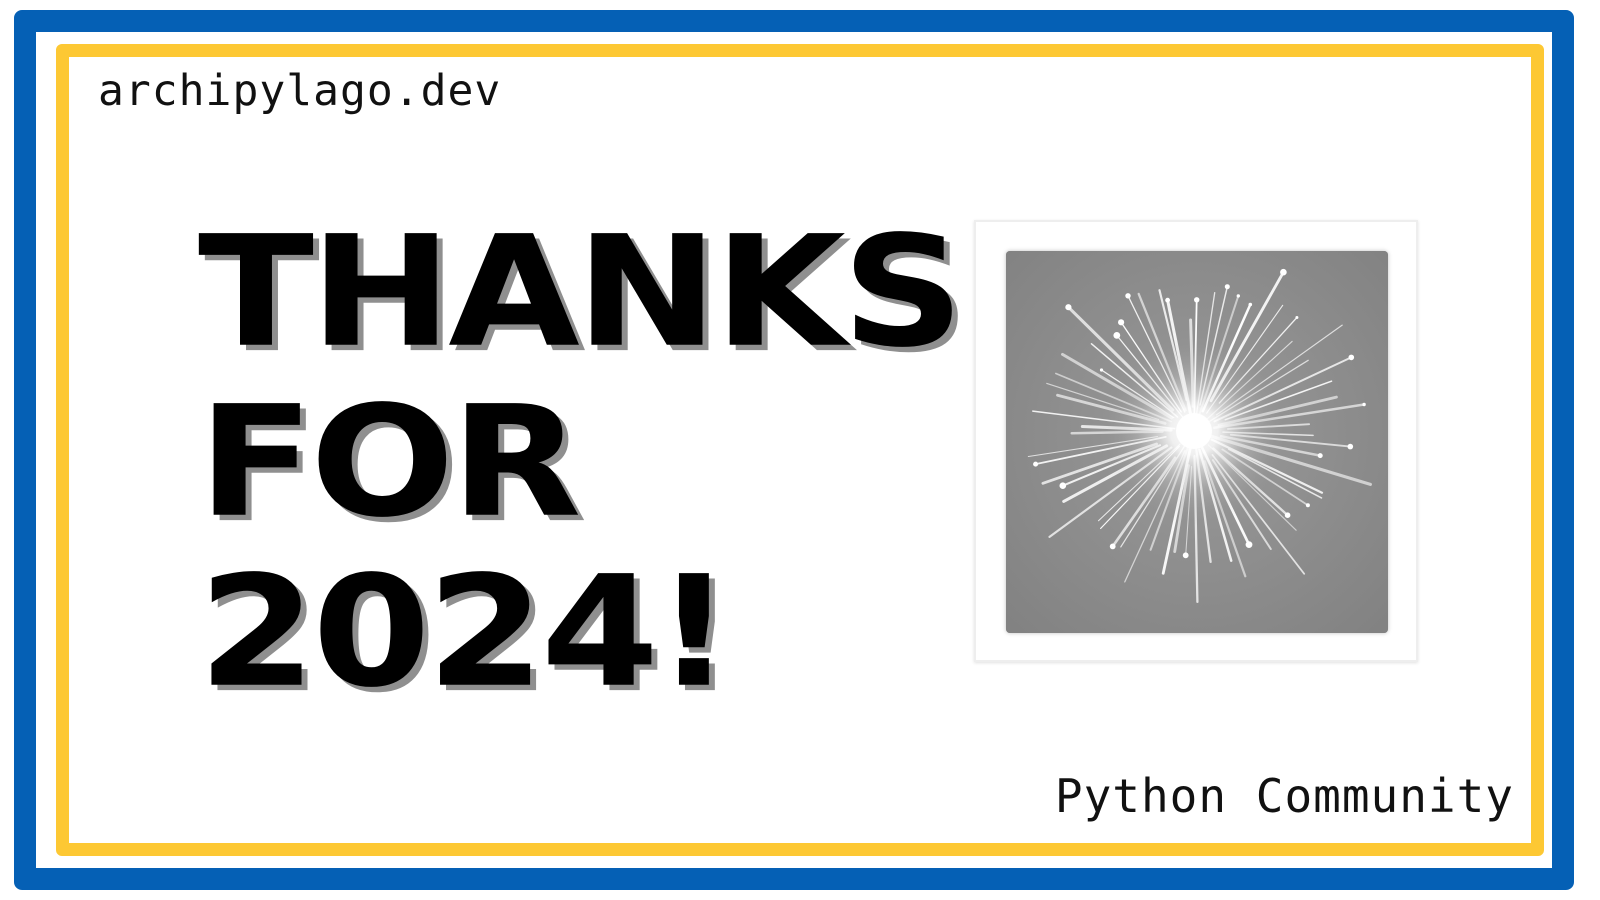 The image size is (1600, 900). What do you see at coordinates (465, 632) in the screenshot?
I see `headline-line-year: 2024!` at bounding box center [465, 632].